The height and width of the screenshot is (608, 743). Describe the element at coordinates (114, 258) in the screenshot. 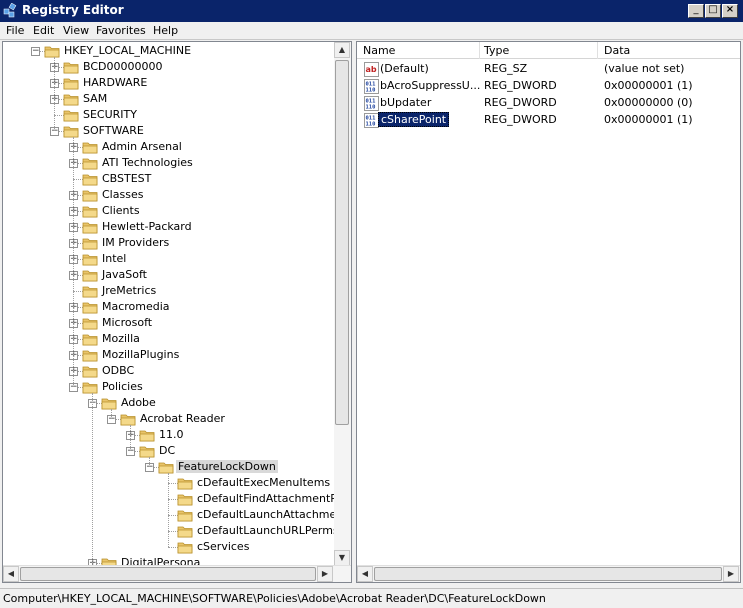

I see `tree-node-label: Intel` at that location.